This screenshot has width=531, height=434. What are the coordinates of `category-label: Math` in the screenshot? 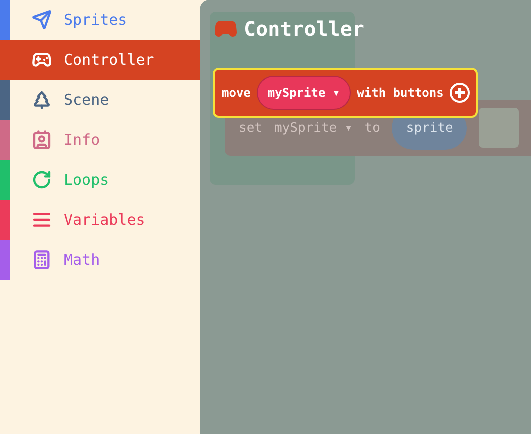 It's located at (82, 260).